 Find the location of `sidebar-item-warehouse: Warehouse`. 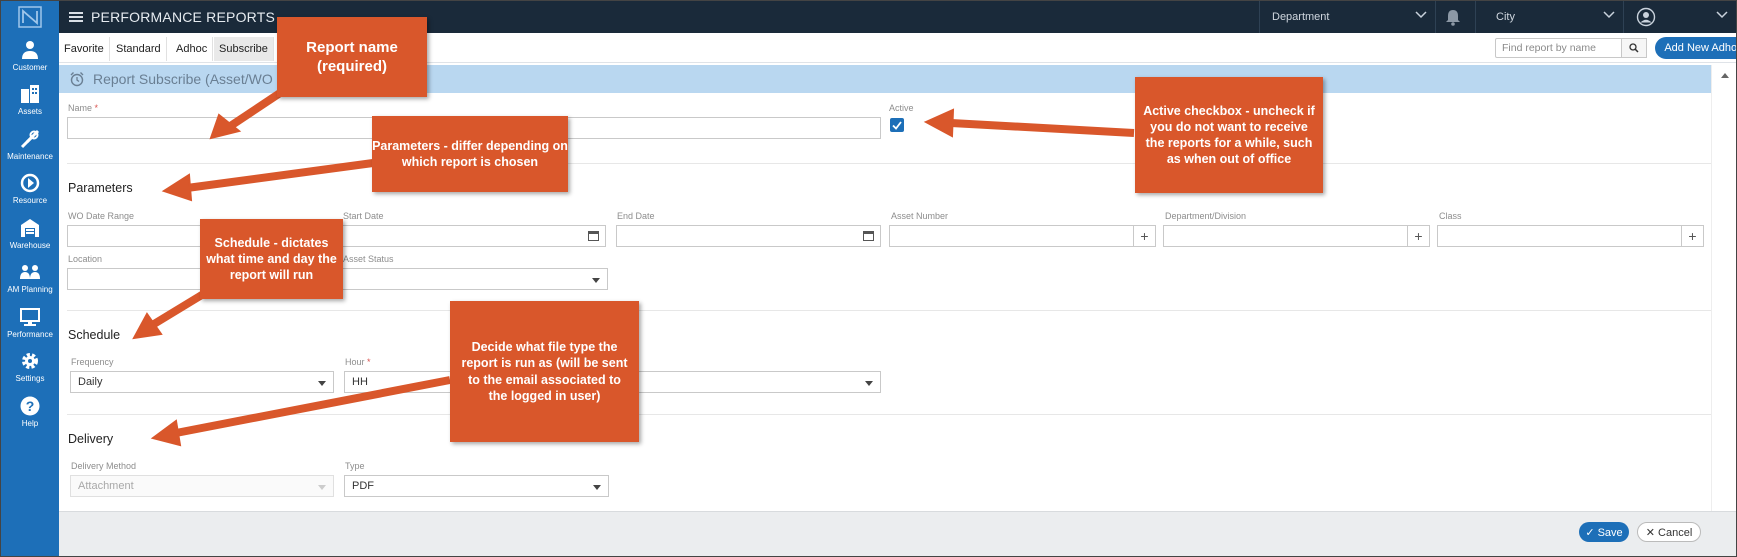

sidebar-item-warehouse: Warehouse is located at coordinates (30, 233).